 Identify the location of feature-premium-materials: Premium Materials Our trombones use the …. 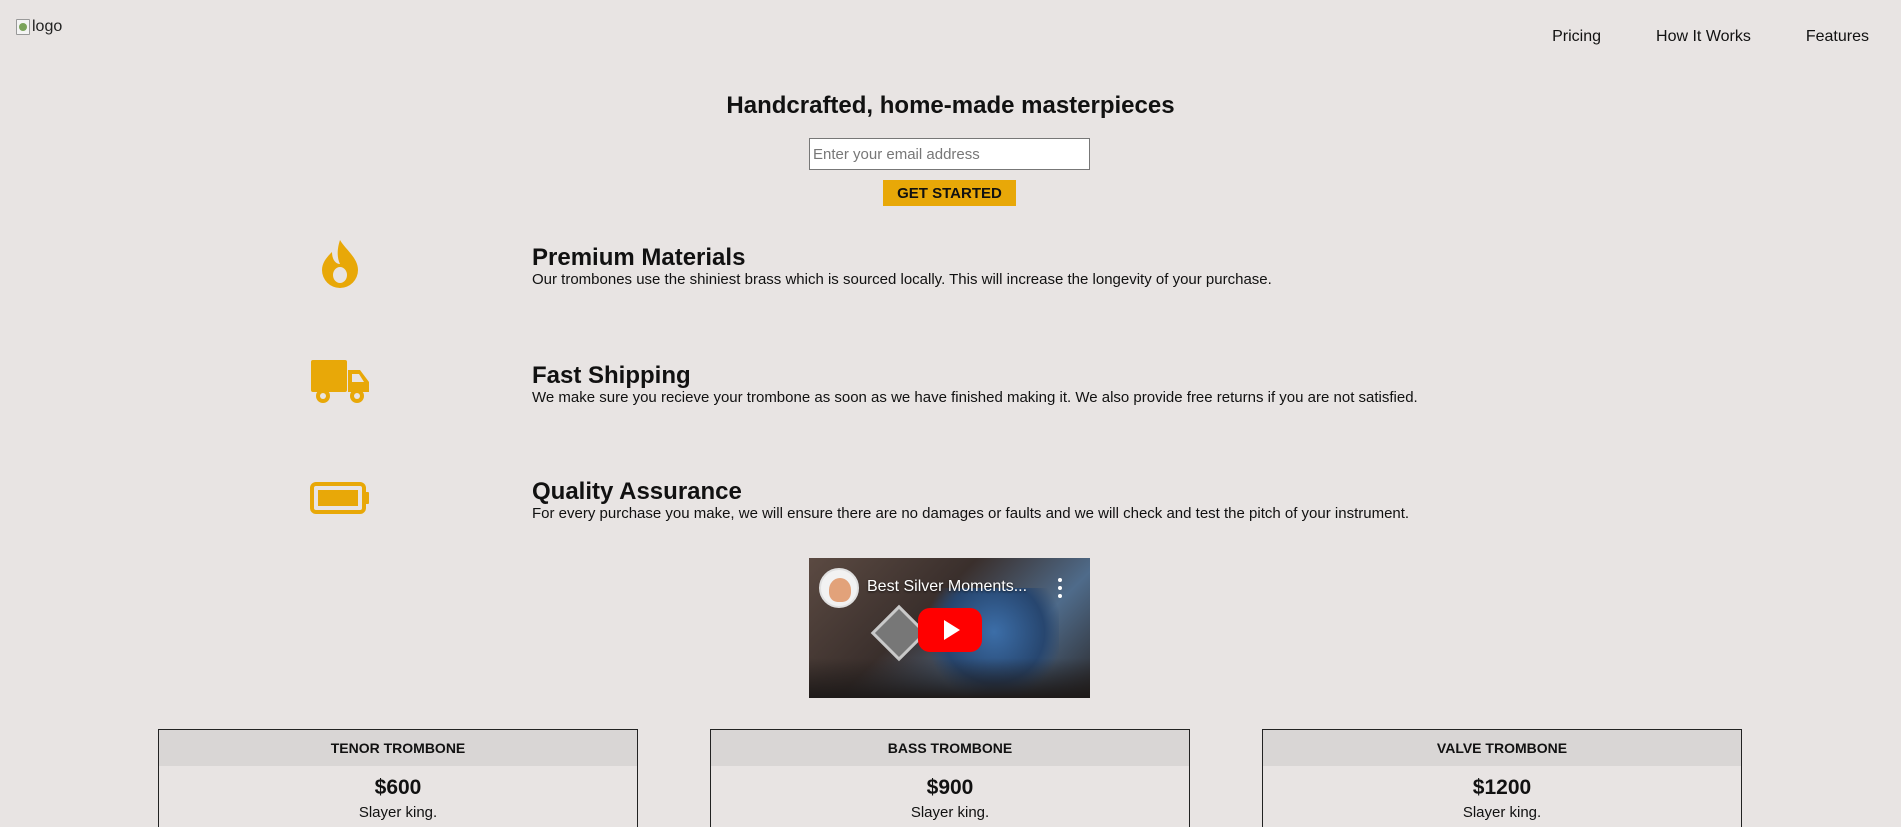
(950, 274).